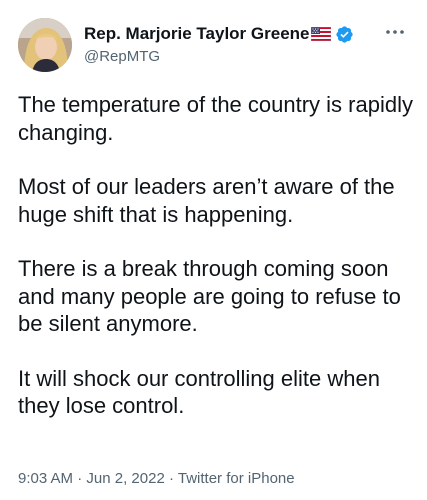 The height and width of the screenshot is (500, 427). What do you see at coordinates (125, 478) in the screenshot?
I see `tweet-date: Jun 2, 2022` at bounding box center [125, 478].